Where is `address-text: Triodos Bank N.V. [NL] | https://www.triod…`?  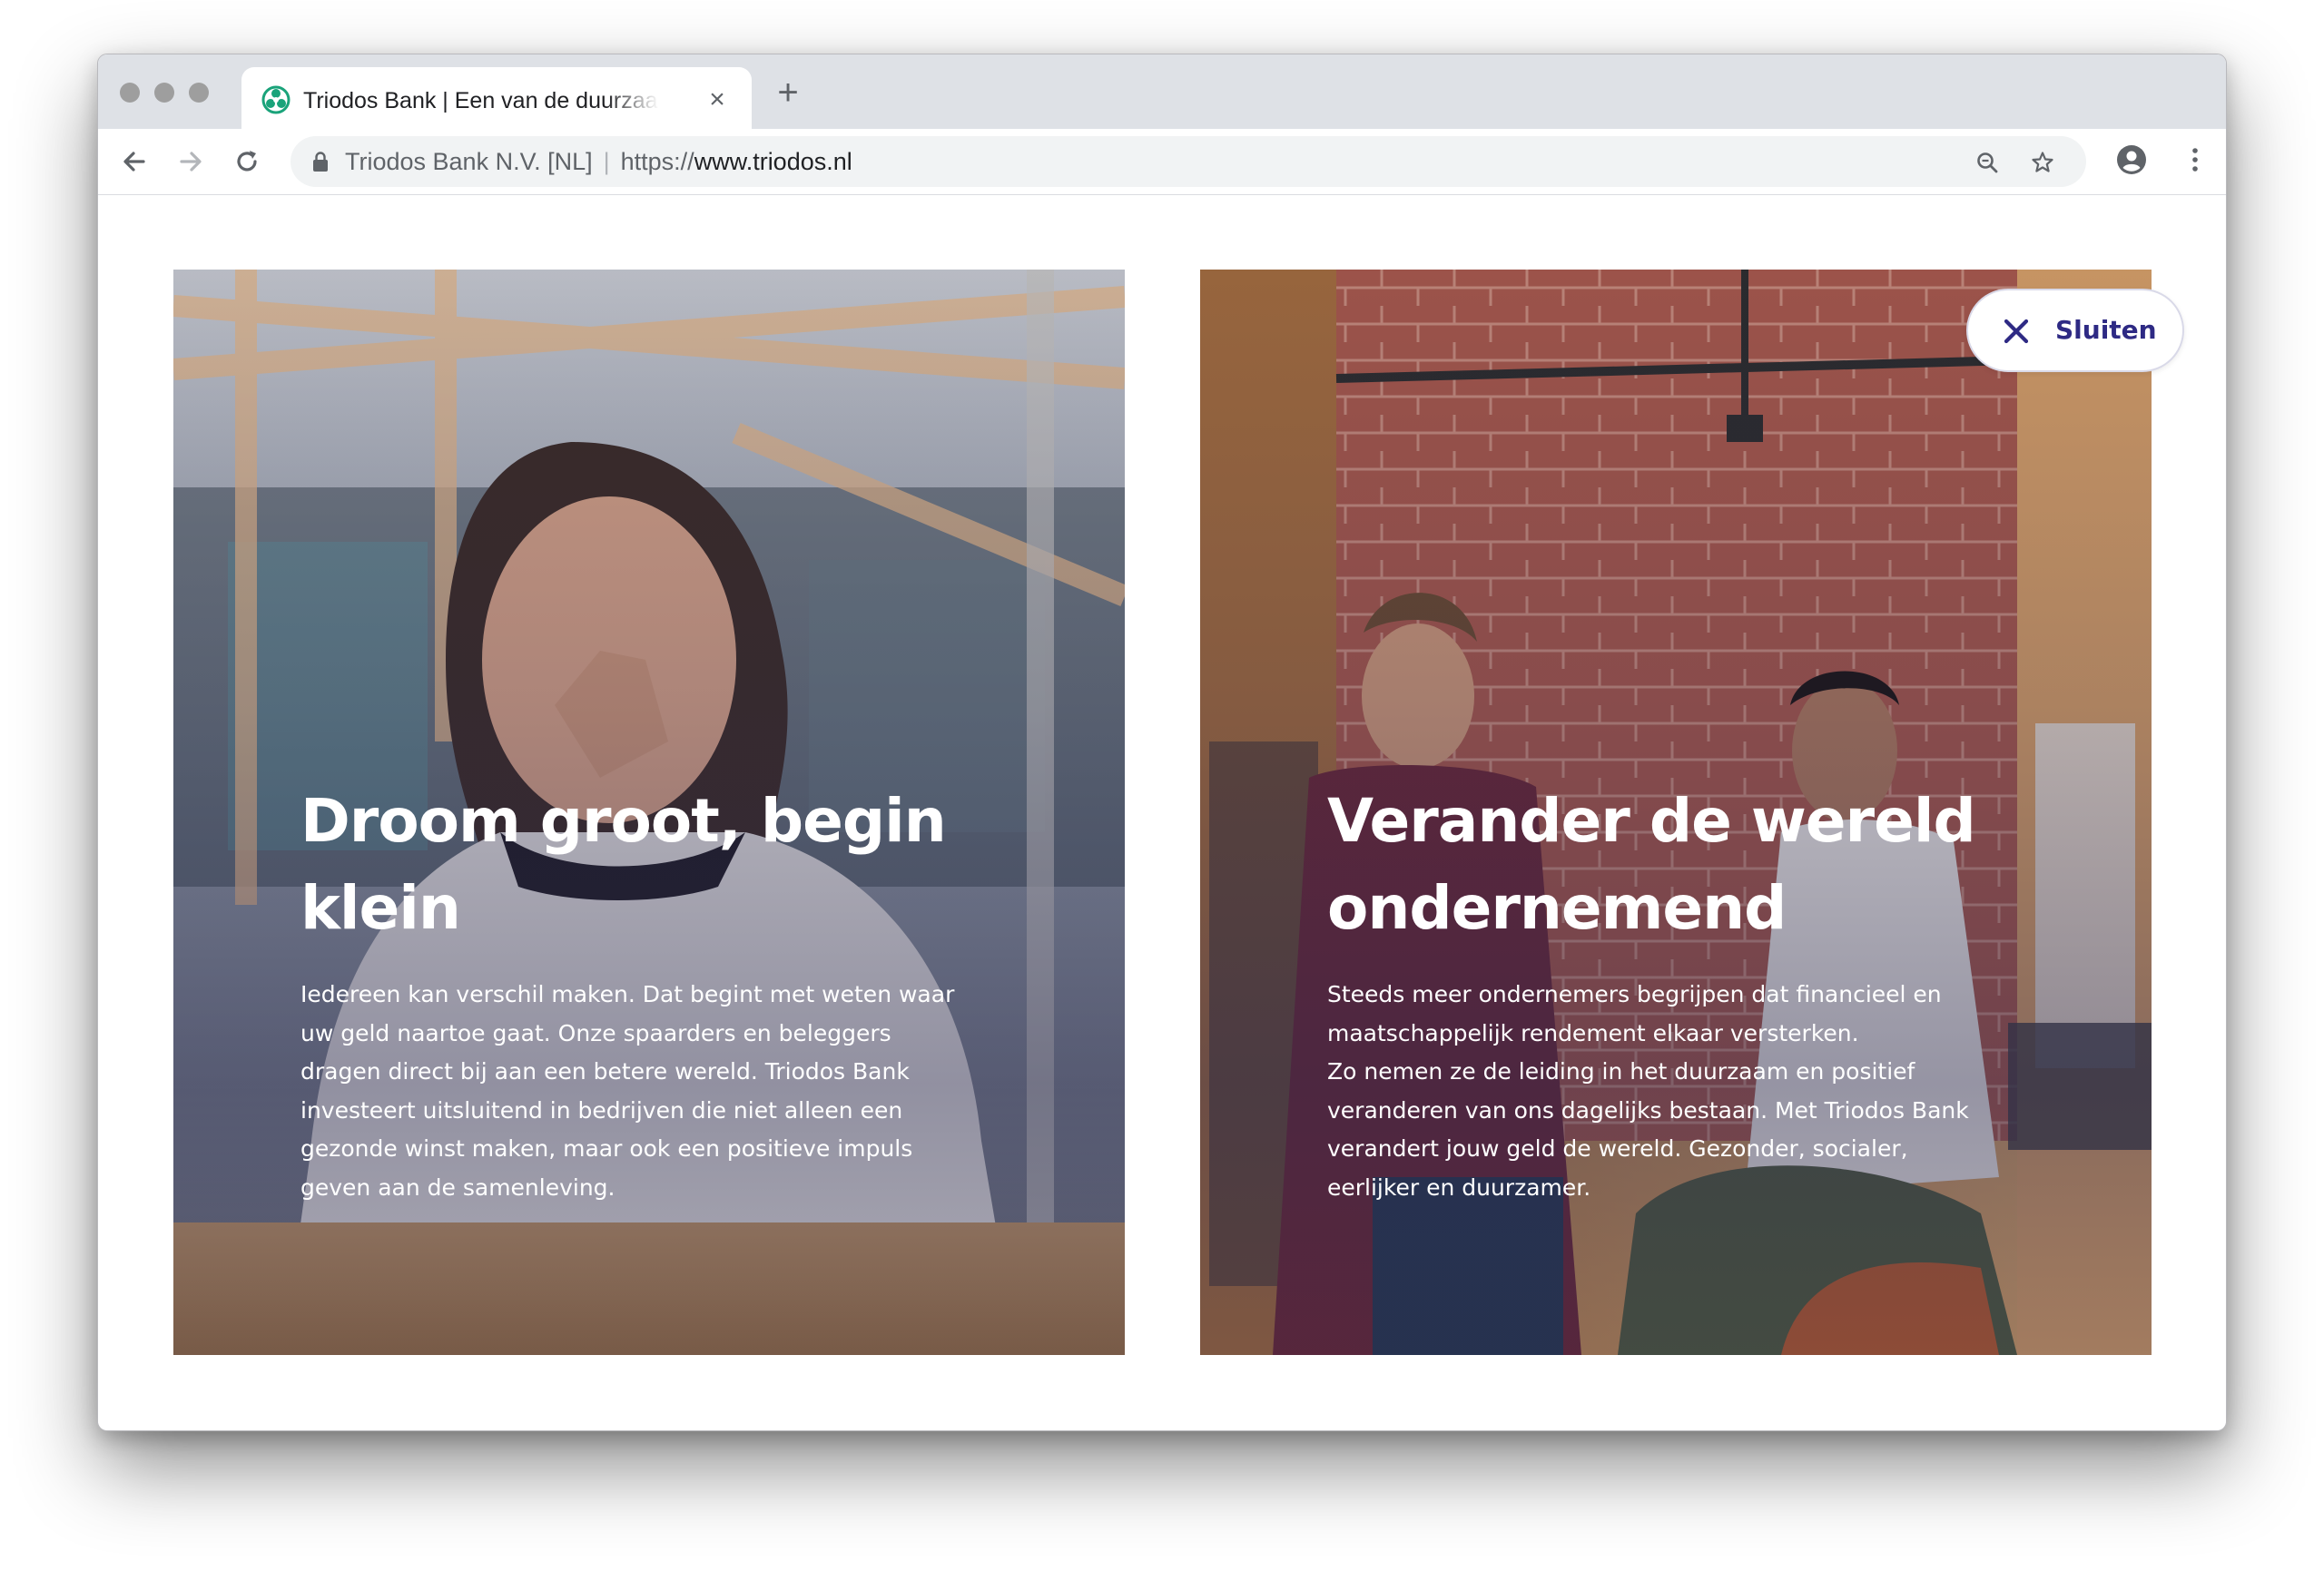 address-text: Triodos Bank N.V. [NL] | https://www.triod… is located at coordinates (598, 161).